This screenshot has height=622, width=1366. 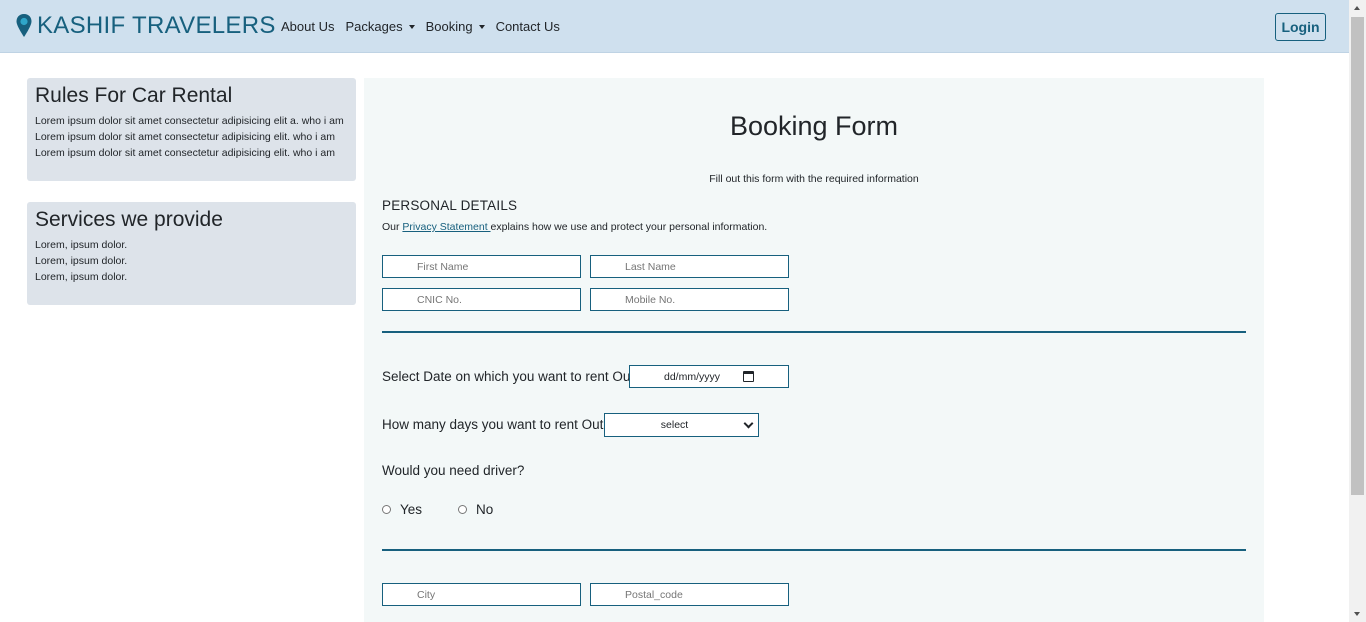 What do you see at coordinates (411, 509) in the screenshot?
I see `driver-yes-label: Yes` at bounding box center [411, 509].